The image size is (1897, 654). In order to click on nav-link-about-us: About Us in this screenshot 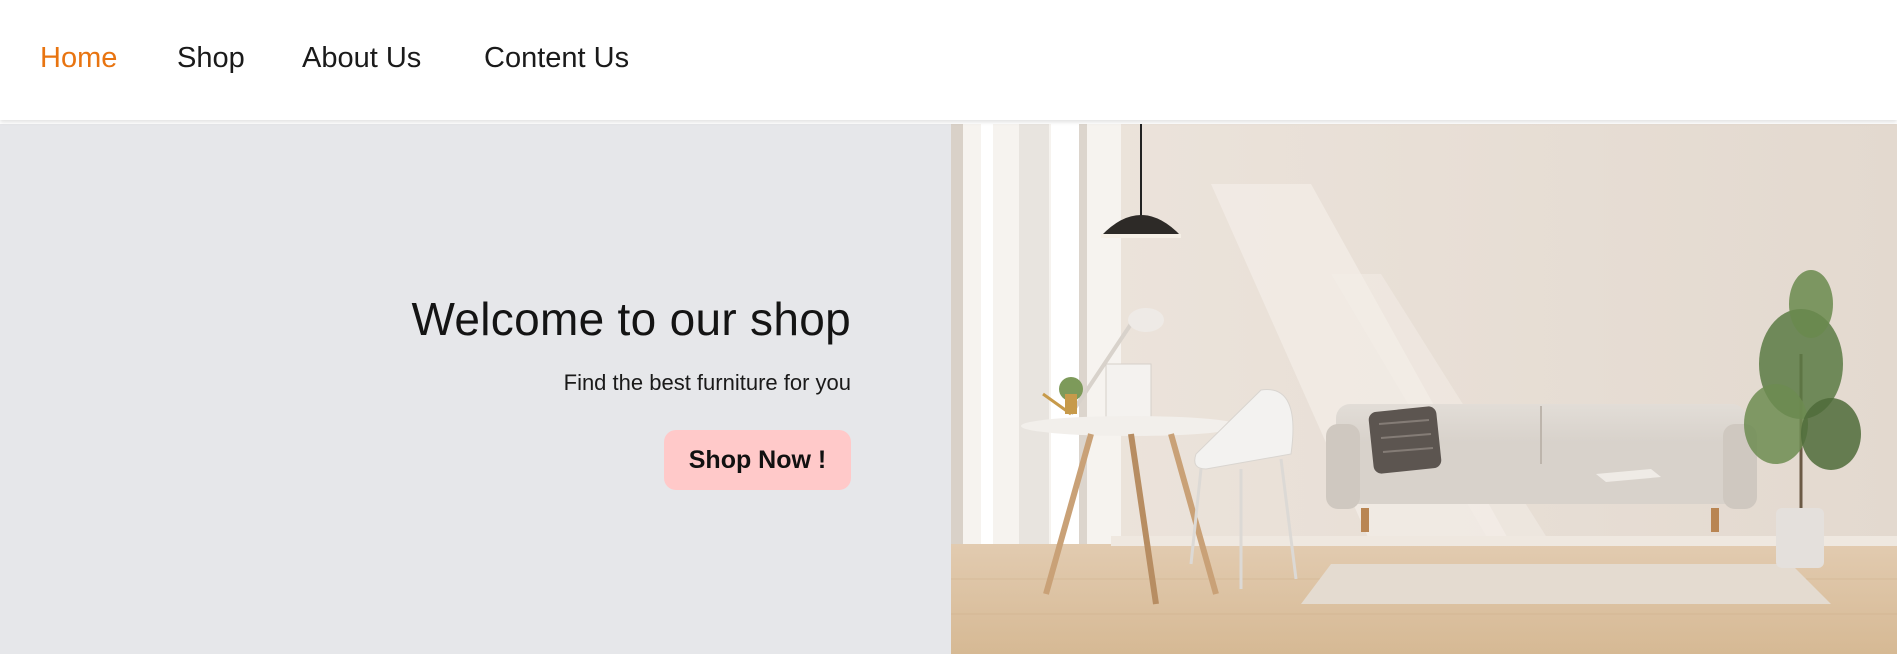, I will do `click(361, 58)`.